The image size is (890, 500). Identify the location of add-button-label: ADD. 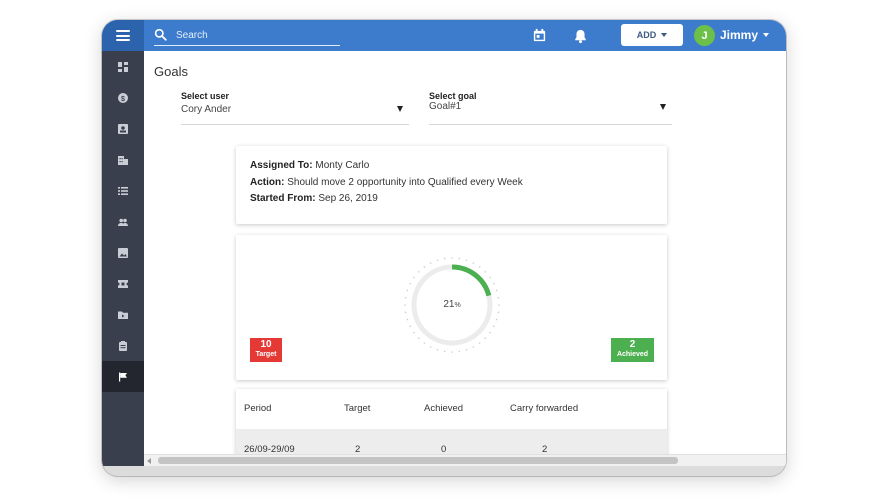
(646, 35).